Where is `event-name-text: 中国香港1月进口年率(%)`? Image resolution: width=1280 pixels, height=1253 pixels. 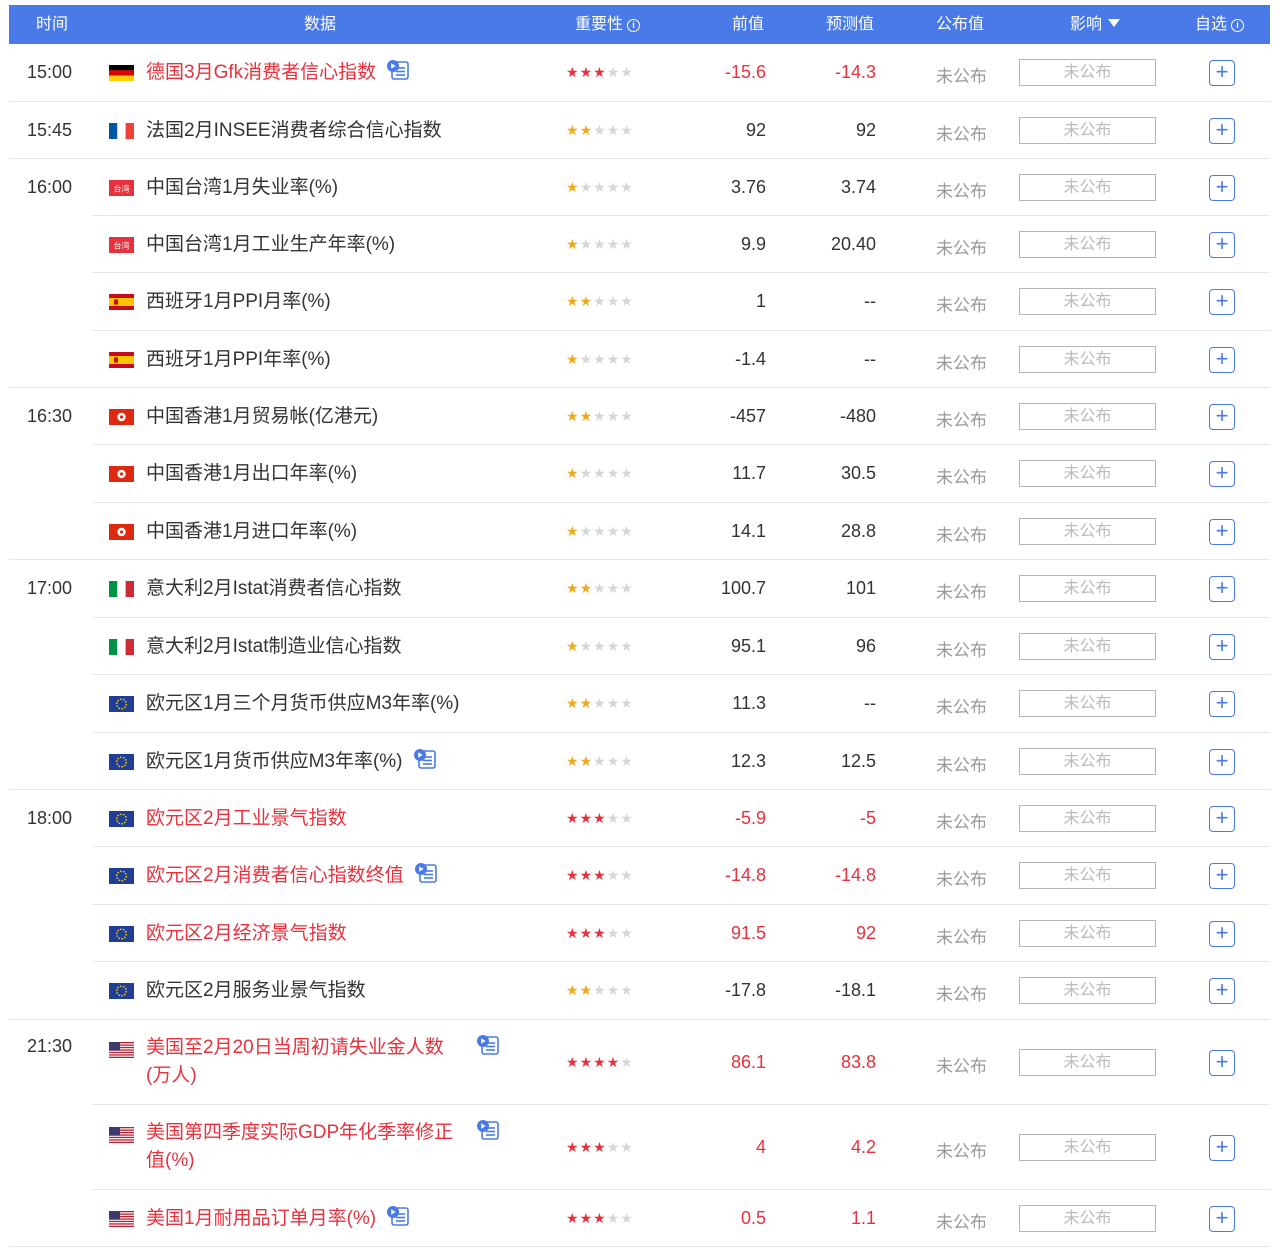 event-name-text: 中国香港1月进口年率(%) is located at coordinates (251, 531).